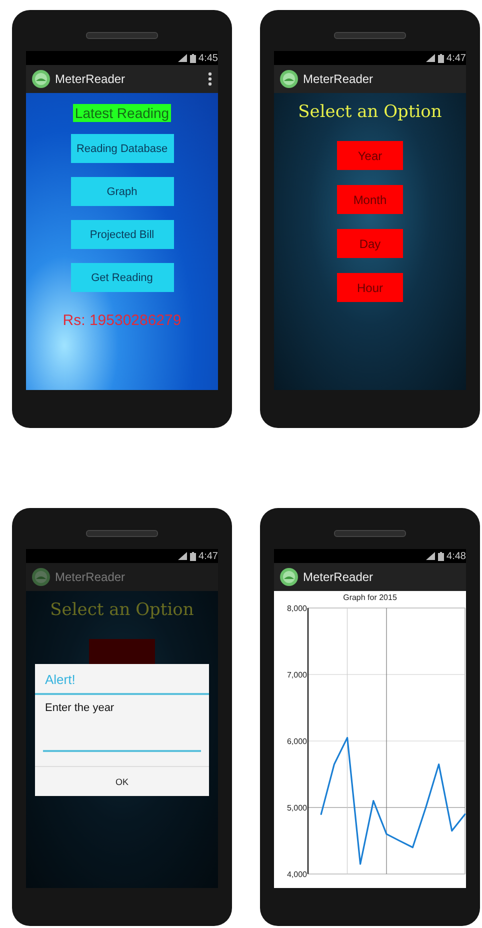 The image size is (482, 928). Describe the element at coordinates (122, 277) in the screenshot. I see `menu-button: Get Reading` at that location.